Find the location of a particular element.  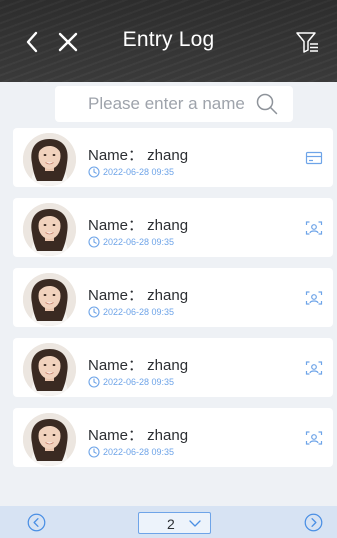

page-select: 2 is located at coordinates (174, 523).